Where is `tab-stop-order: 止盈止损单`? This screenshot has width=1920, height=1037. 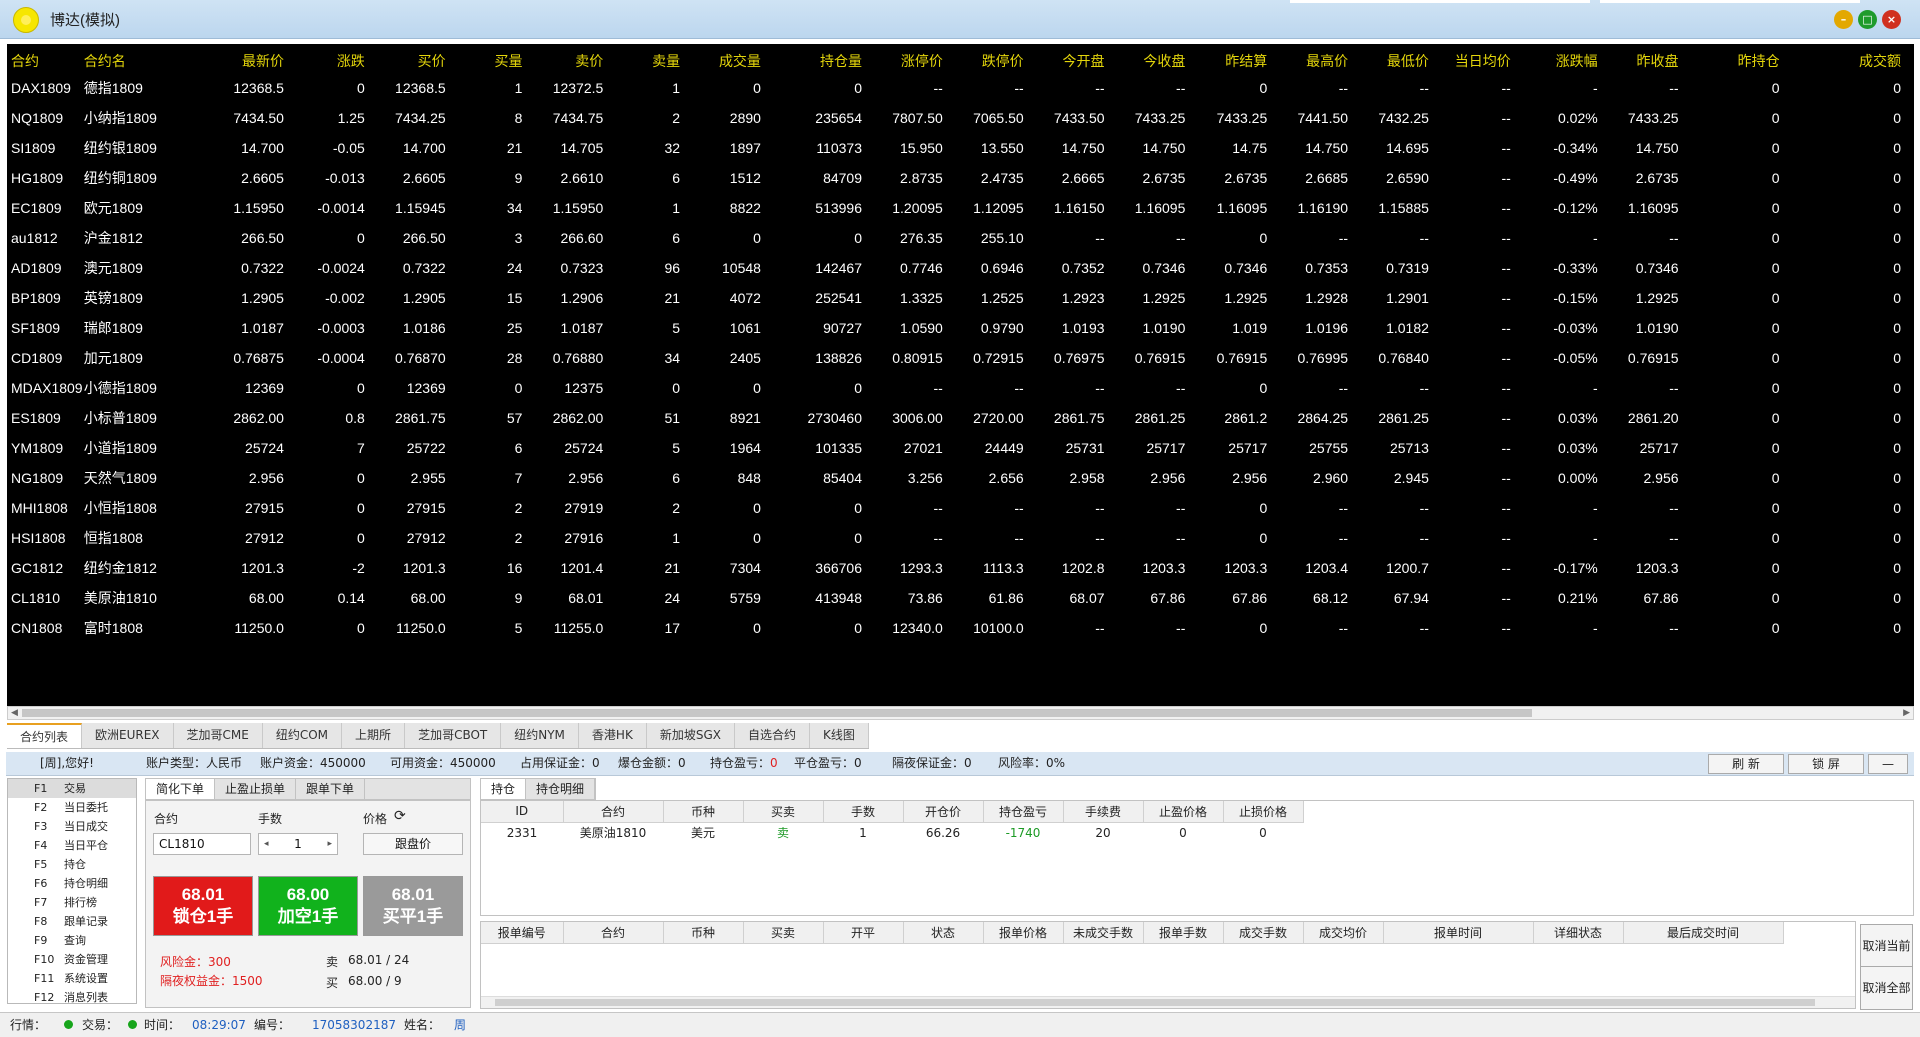 tab-stop-order: 止盈止损单 is located at coordinates (256, 789).